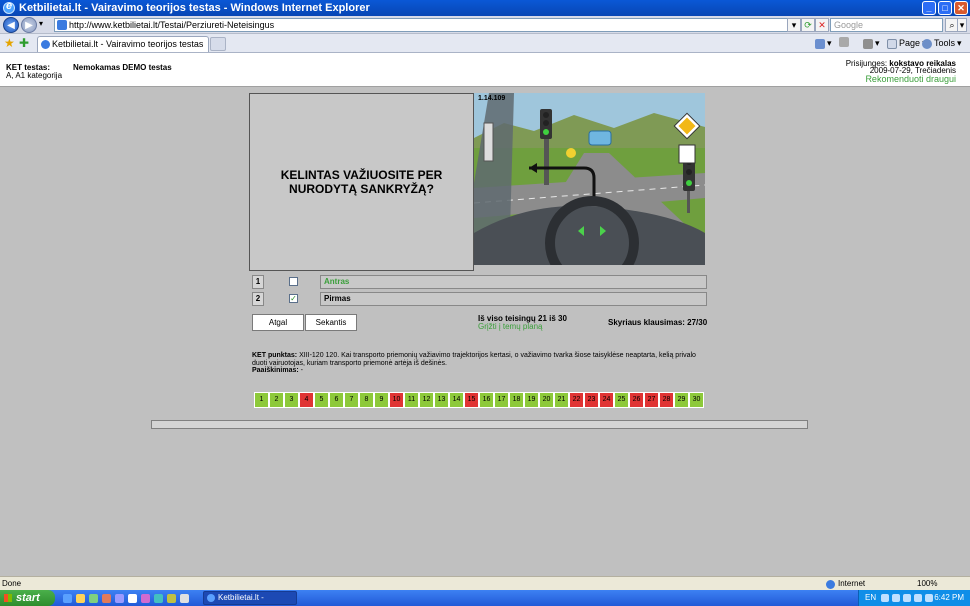 The image size is (970, 606). Describe the element at coordinates (145, 598) in the screenshot. I see `quicklaunch-app4-icon` at that location.